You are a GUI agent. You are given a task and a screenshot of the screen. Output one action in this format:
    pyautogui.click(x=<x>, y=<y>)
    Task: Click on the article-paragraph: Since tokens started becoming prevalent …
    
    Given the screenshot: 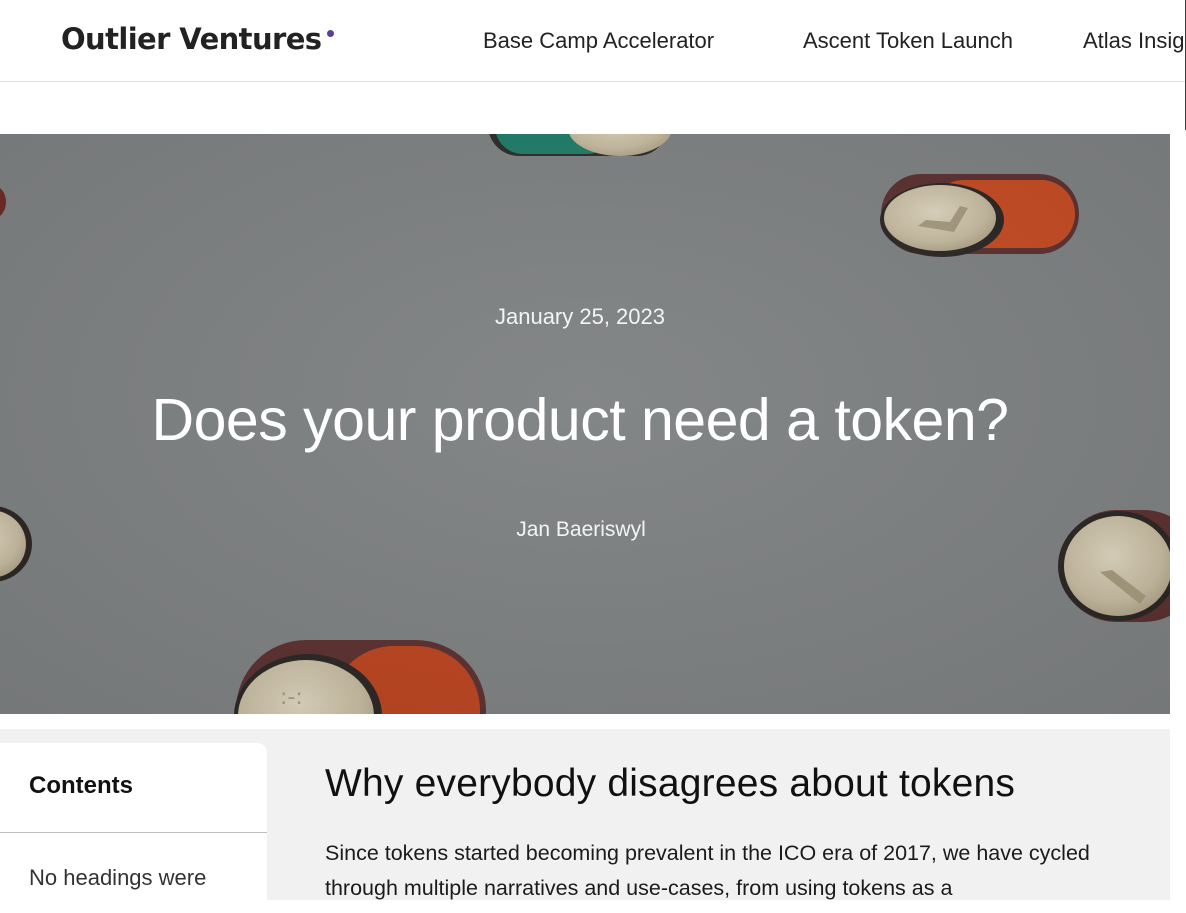 What is the action you would take?
    pyautogui.click(x=707, y=870)
    